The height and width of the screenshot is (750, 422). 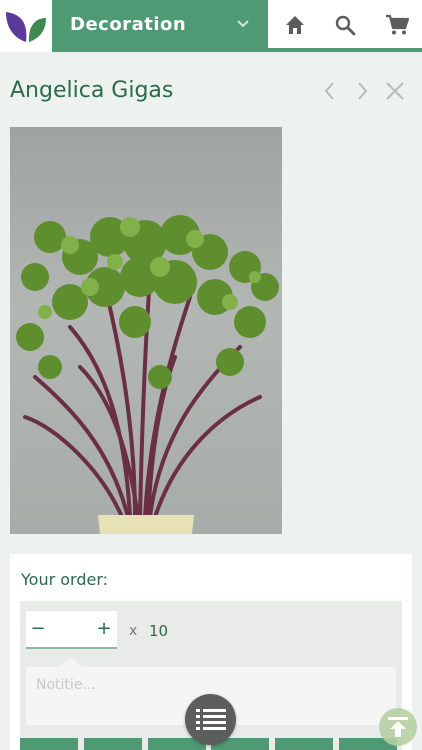 What do you see at coordinates (330, 91) in the screenshot?
I see `chevron-left-icon` at bounding box center [330, 91].